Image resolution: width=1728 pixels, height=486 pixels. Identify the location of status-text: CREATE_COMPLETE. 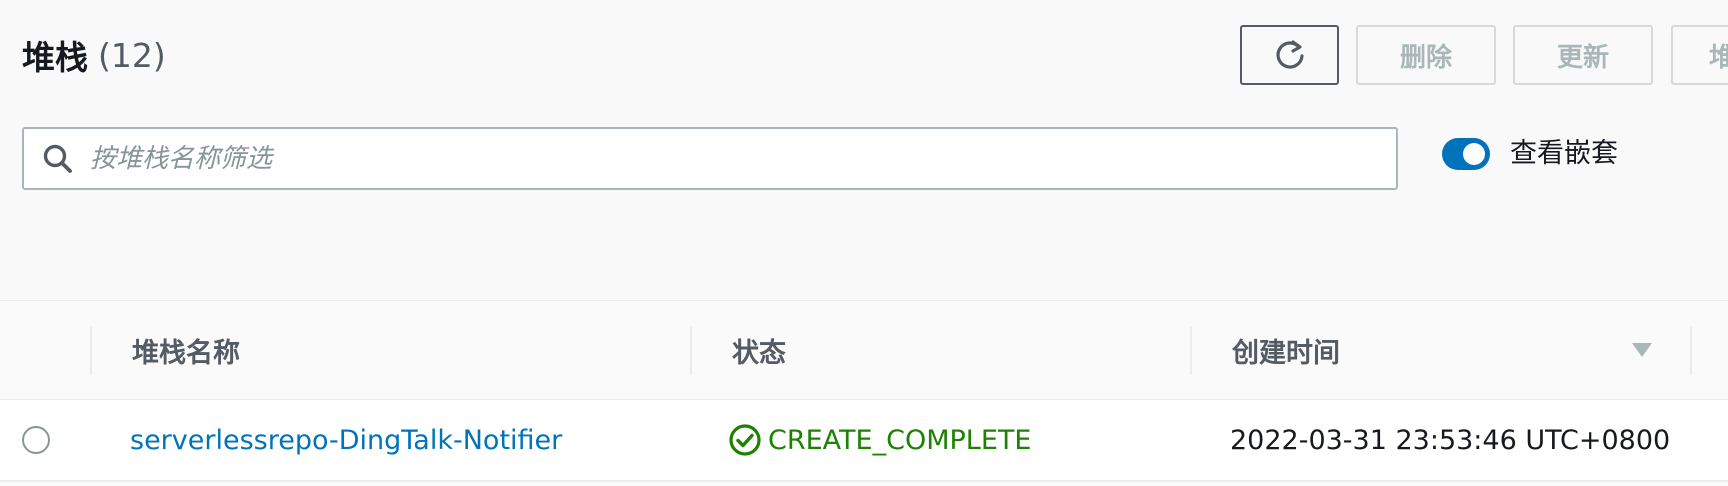
(900, 440).